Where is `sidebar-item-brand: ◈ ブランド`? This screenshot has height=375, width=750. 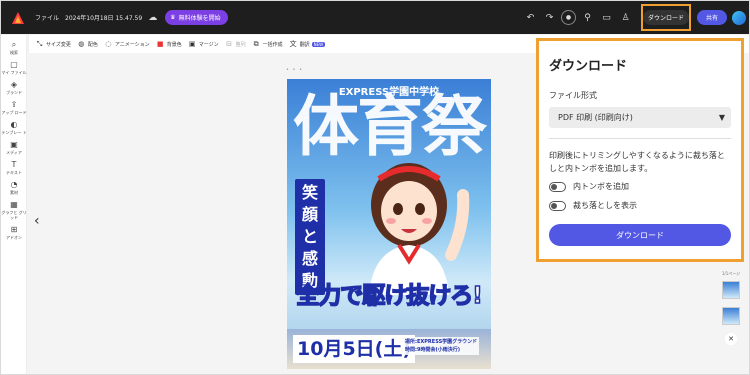 sidebar-item-brand: ◈ ブランド is located at coordinates (14, 87).